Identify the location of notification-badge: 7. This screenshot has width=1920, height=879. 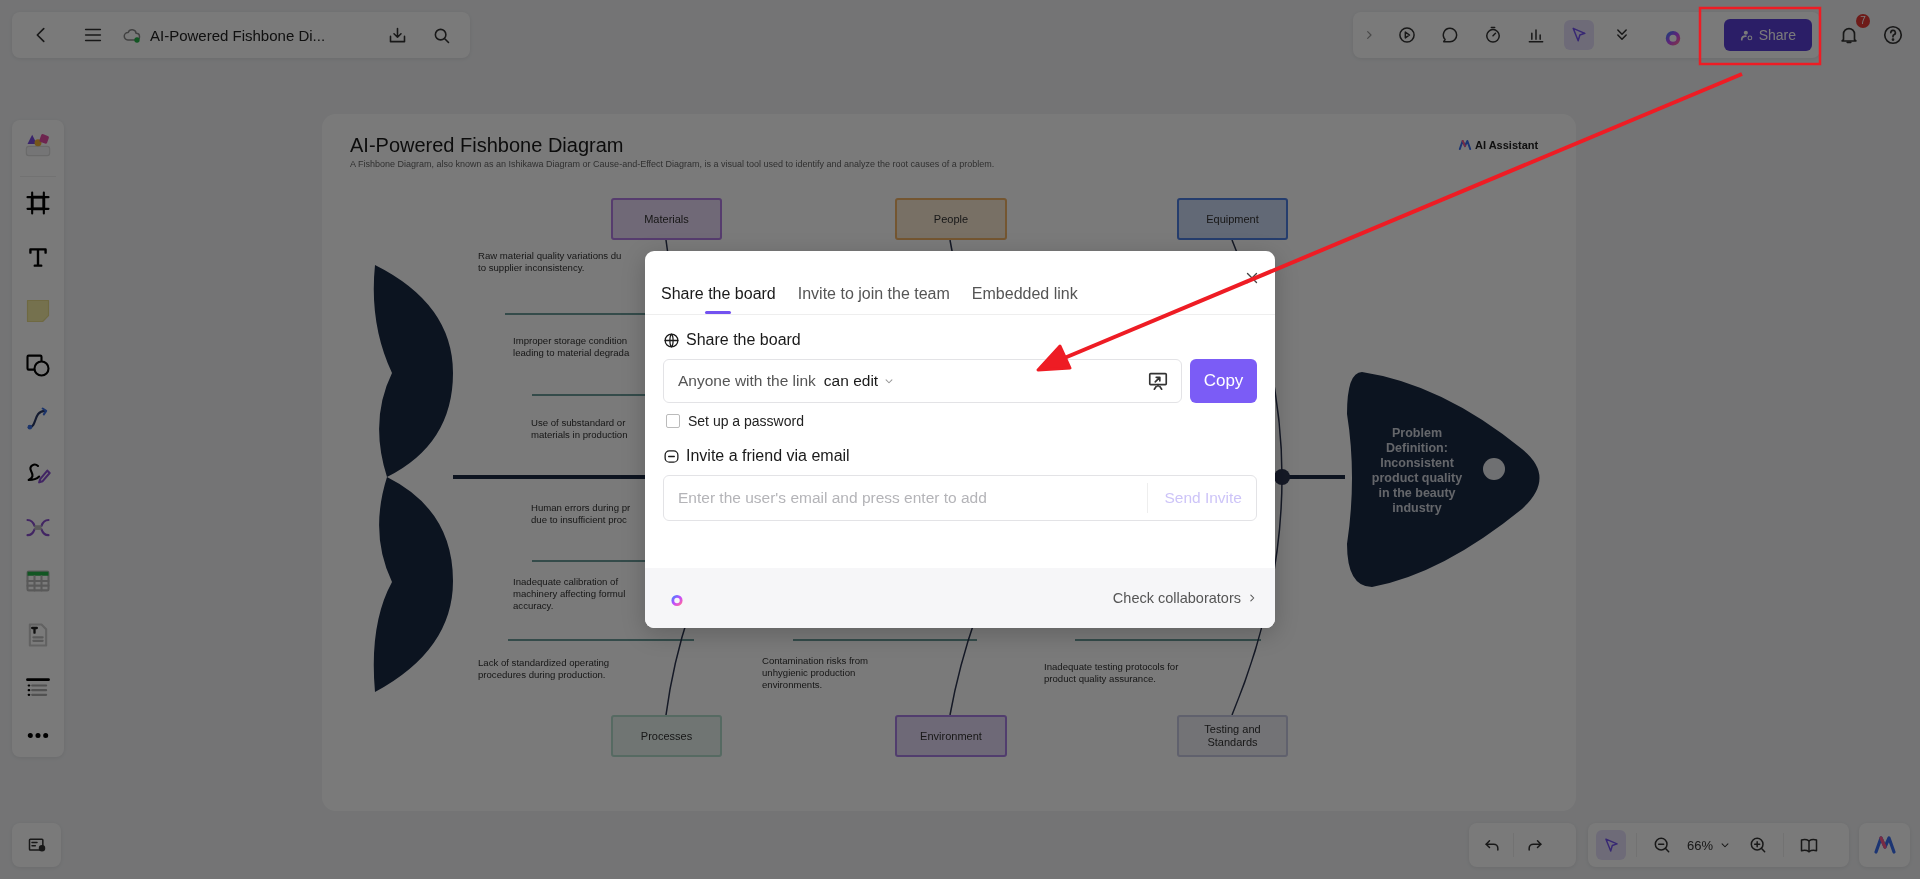
(1863, 21).